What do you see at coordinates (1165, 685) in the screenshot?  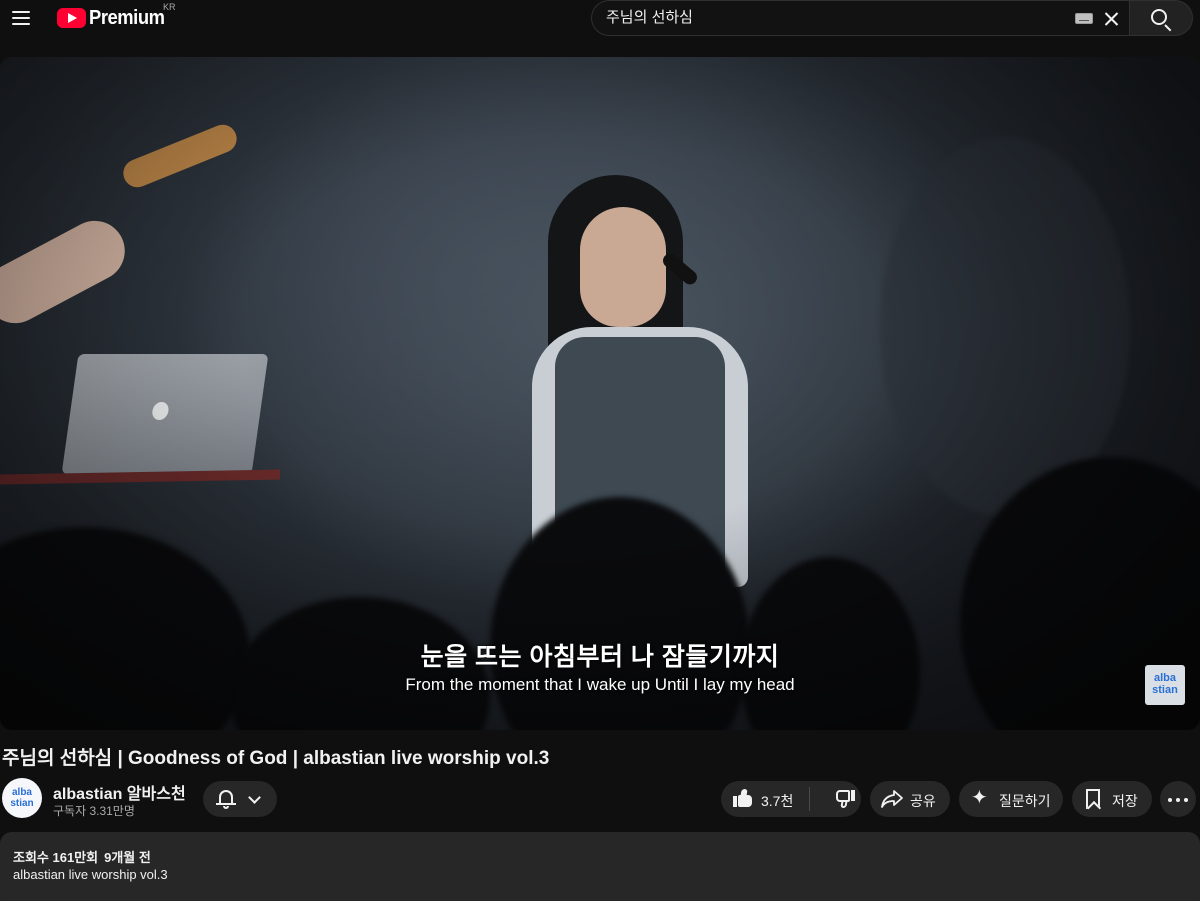 I see `channel-watermark: alba stian` at bounding box center [1165, 685].